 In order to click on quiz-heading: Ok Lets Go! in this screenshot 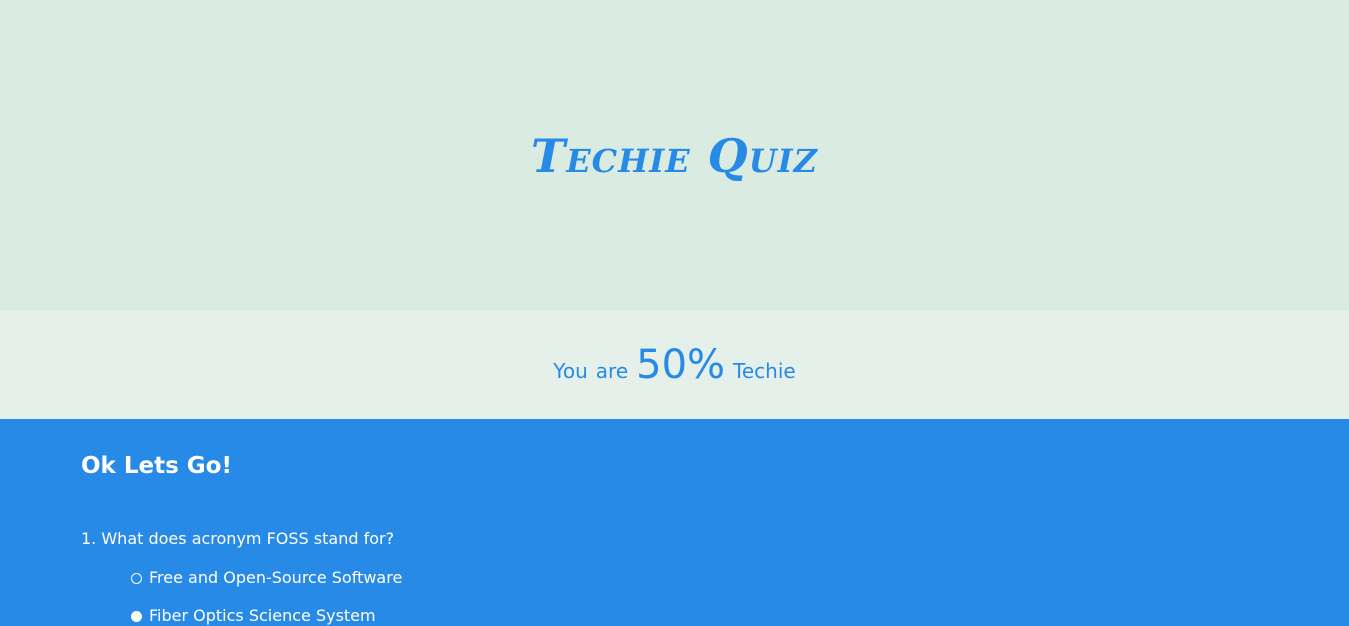, I will do `click(156, 466)`.